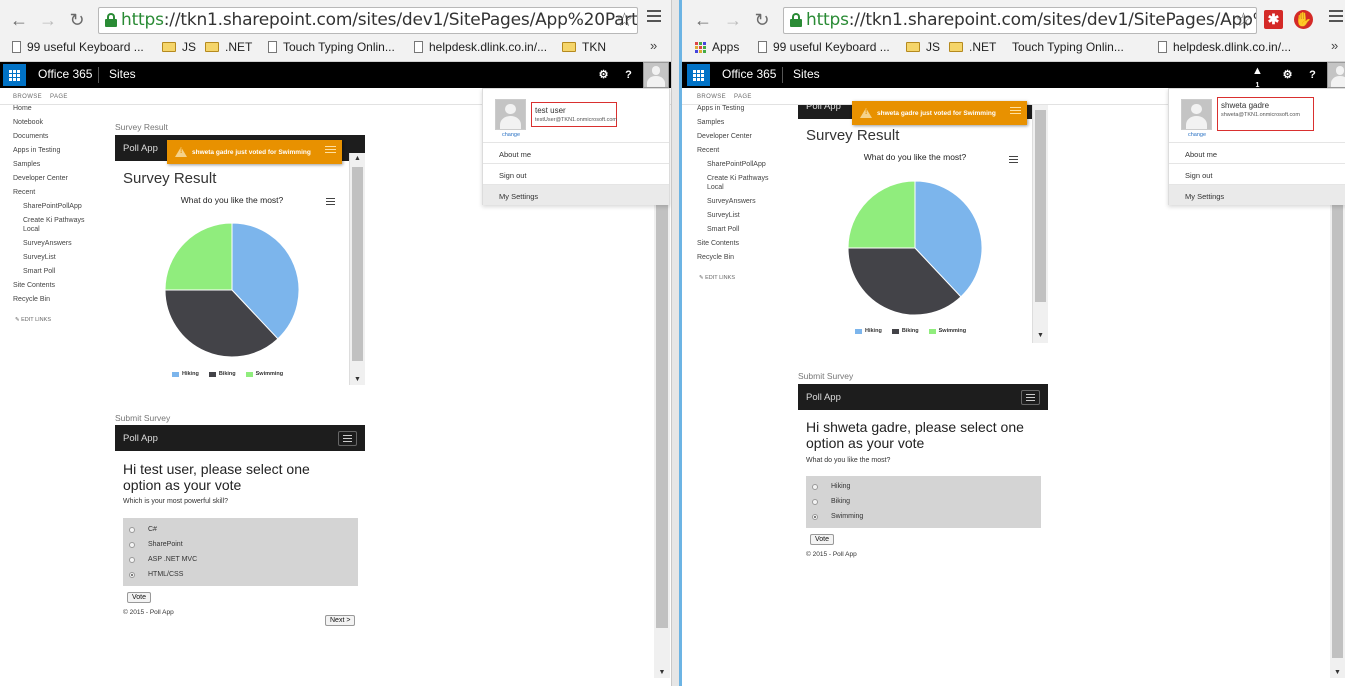 The height and width of the screenshot is (686, 1345). Describe the element at coordinates (717, 278) in the screenshot. I see `edit-links: ✎ EDIT LINKS` at that location.